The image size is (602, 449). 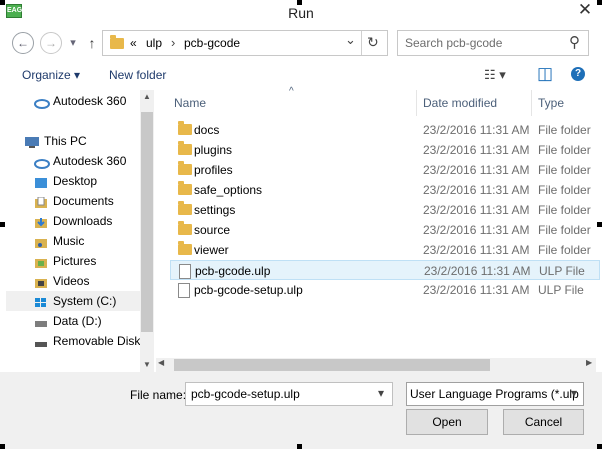 I want to click on sidebar-item-label: This PC, so click(x=65, y=141).